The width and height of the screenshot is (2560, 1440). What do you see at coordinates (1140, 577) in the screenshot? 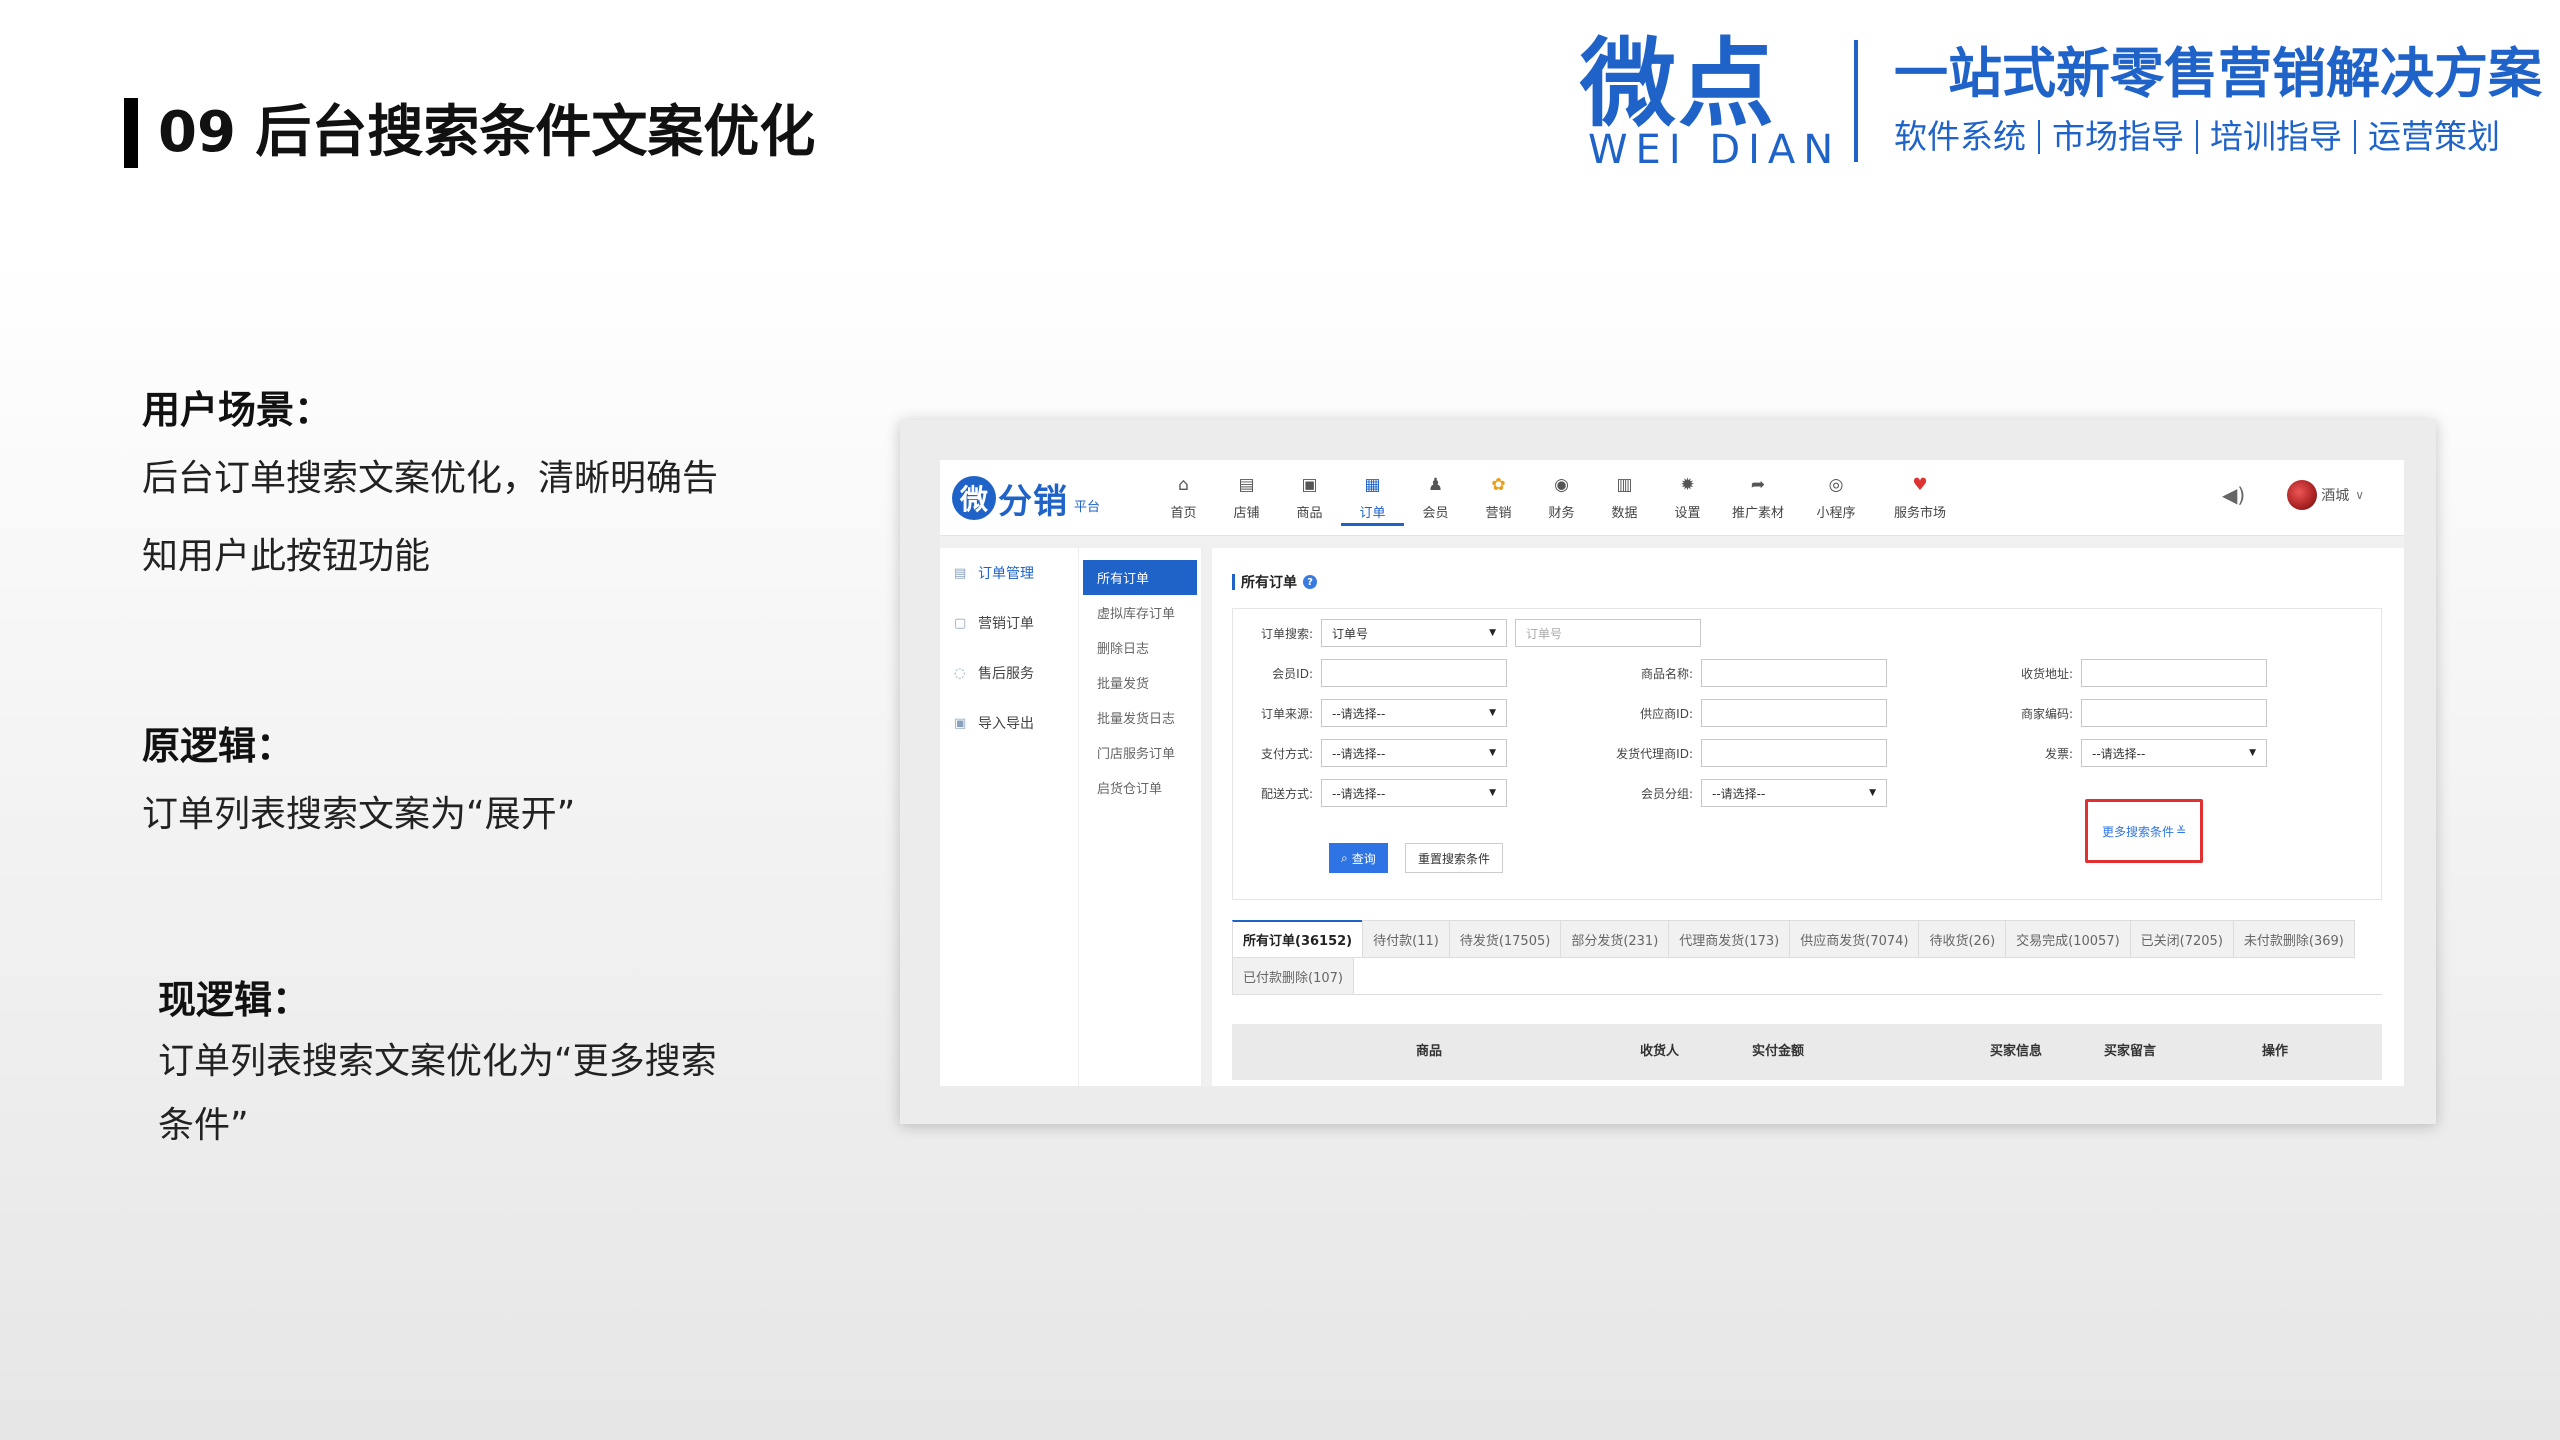
I see `subnav-all-orders: 所有订单` at bounding box center [1140, 577].